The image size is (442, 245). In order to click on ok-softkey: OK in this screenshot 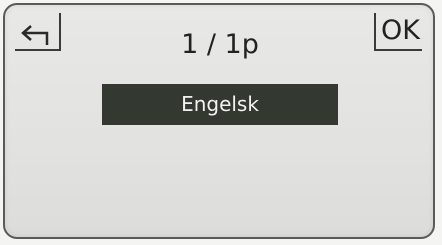, I will do `click(398, 32)`.